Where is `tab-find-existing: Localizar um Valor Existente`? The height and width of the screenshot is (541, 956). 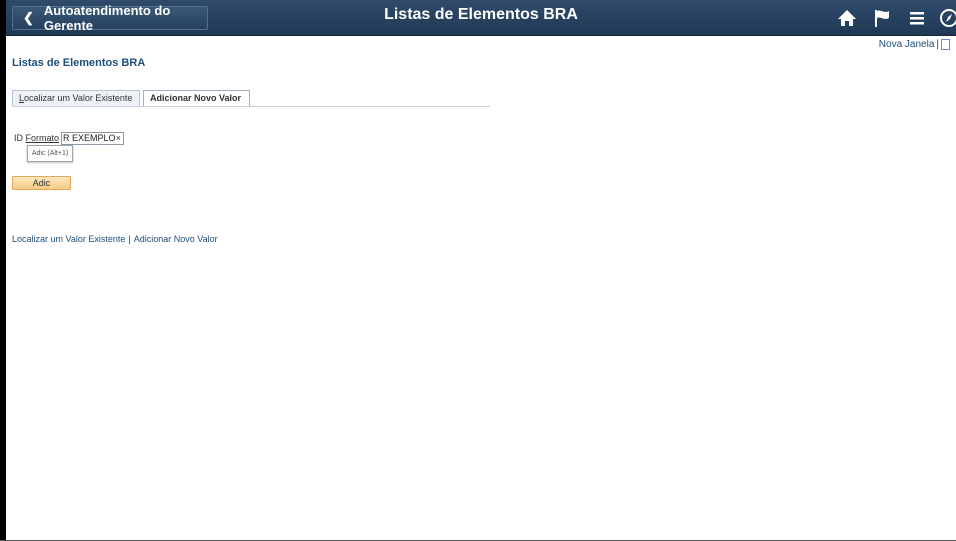 tab-find-existing: Localizar um Valor Existente is located at coordinates (76, 98).